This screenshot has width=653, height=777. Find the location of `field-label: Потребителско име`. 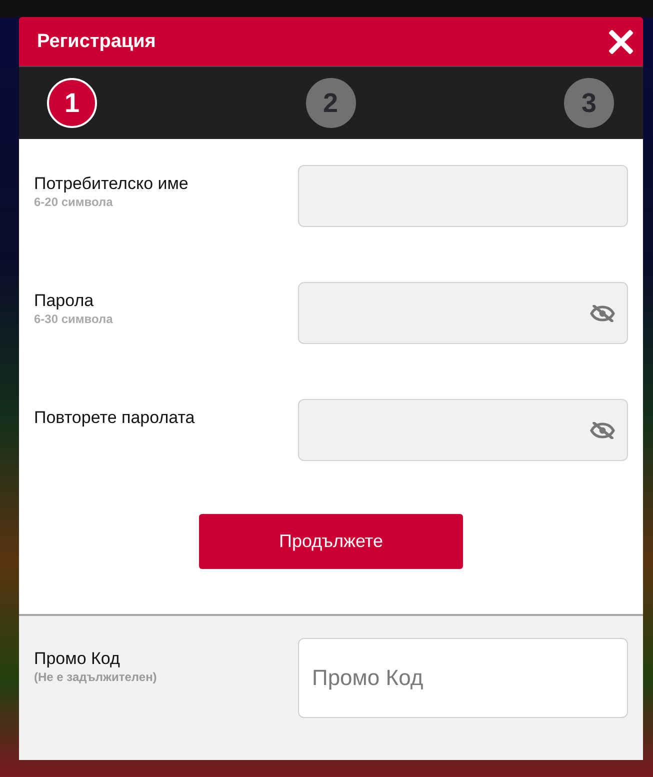

field-label: Потребителско име is located at coordinates (111, 184).